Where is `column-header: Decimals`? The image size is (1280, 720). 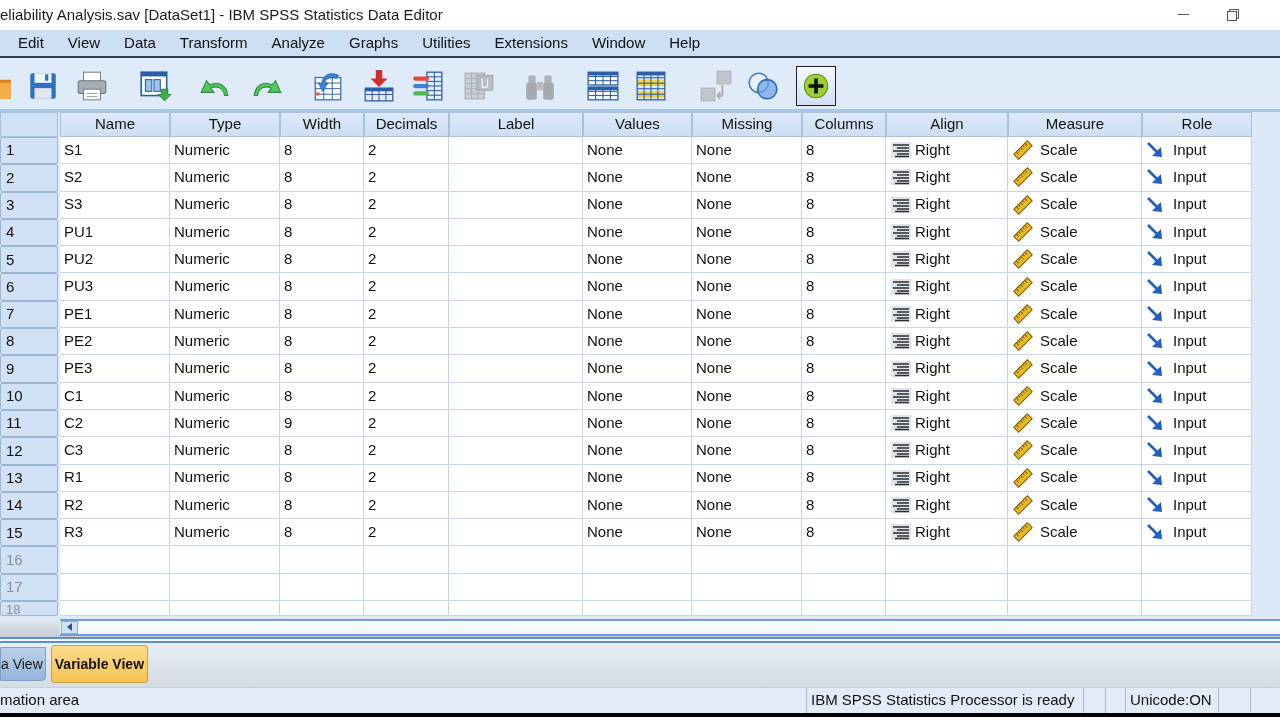 column-header: Decimals is located at coordinates (406, 124).